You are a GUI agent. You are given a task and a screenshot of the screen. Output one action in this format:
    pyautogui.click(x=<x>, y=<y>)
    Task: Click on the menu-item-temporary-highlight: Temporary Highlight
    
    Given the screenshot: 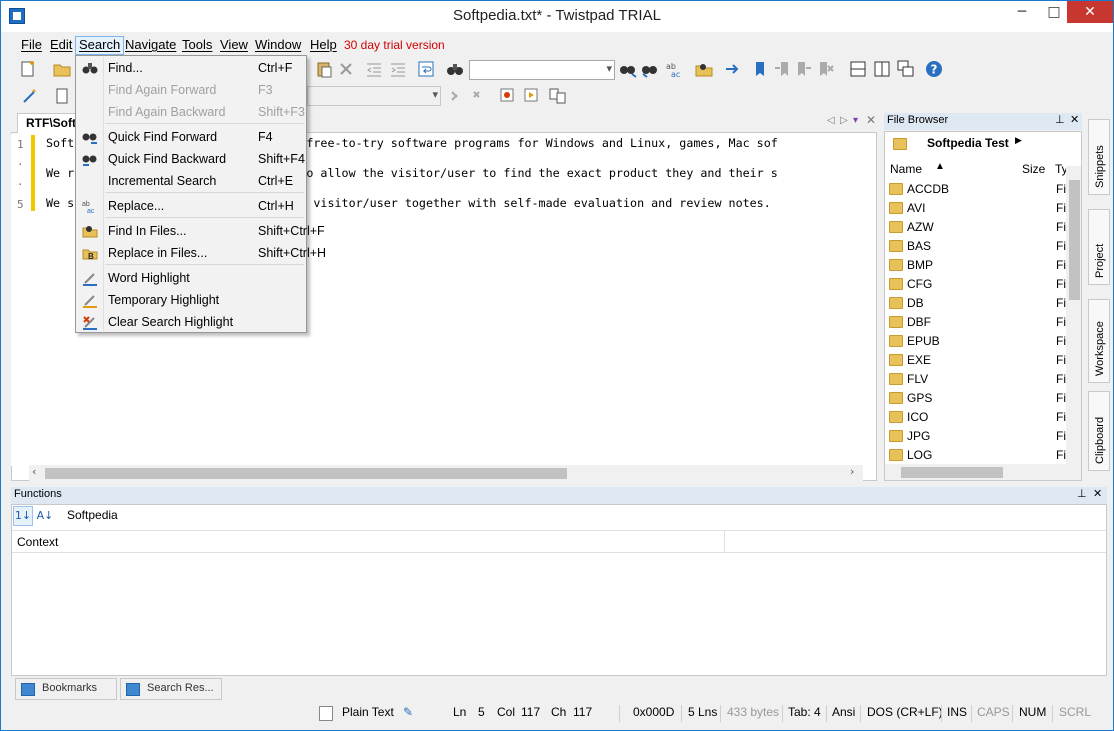 What is the action you would take?
    pyautogui.click(x=191, y=300)
    